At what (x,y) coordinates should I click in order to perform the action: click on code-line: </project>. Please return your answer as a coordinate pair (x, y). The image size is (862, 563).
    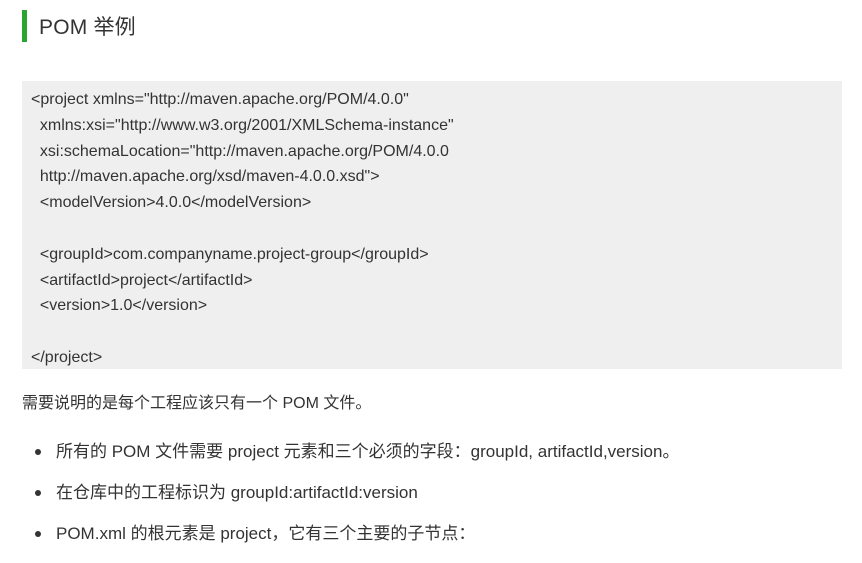
    Looking at the image, I should click on (67, 357).